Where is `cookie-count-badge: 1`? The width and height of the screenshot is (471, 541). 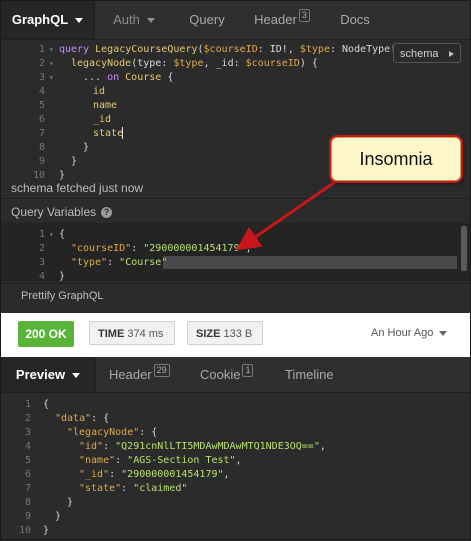
cookie-count-badge: 1 is located at coordinates (248, 370).